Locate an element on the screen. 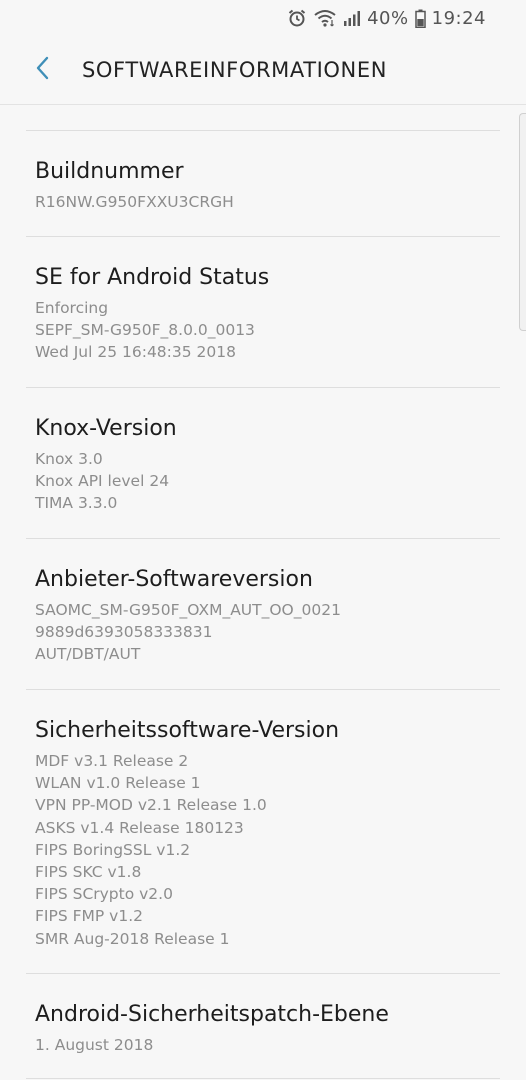 The image size is (526, 1080). app-bar: SOFTWAREINFORMATIONEN is located at coordinates (263, 70).